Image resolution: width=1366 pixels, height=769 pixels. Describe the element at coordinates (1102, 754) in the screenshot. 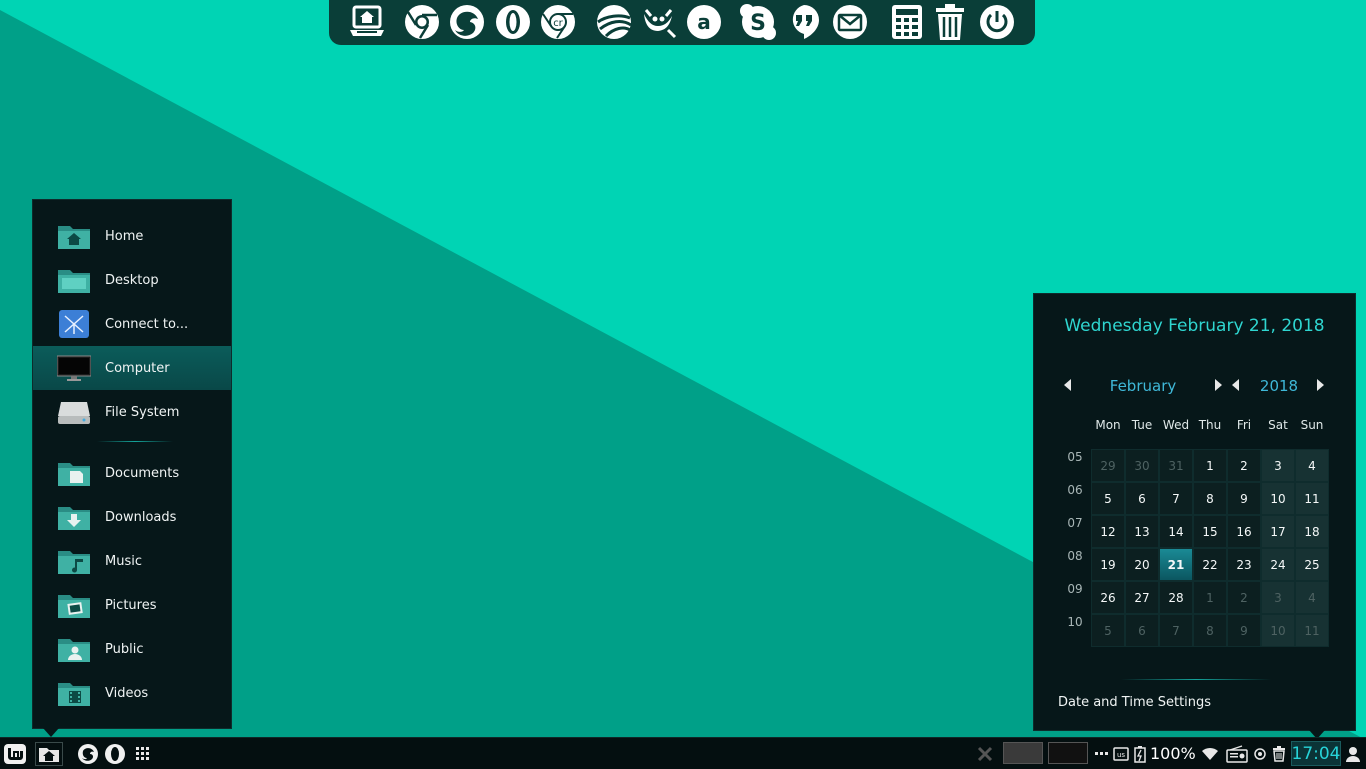

I see `more-dots-icon` at that location.